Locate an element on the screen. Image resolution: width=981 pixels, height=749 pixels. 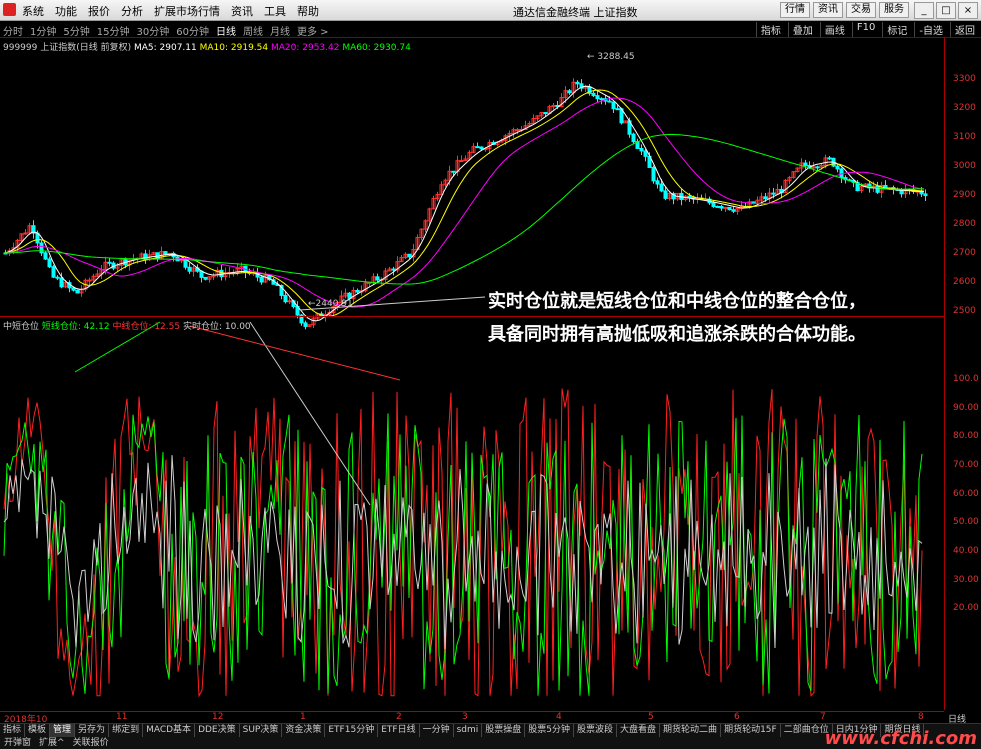
price-tick: 2600 is located at coordinates (964, 282).